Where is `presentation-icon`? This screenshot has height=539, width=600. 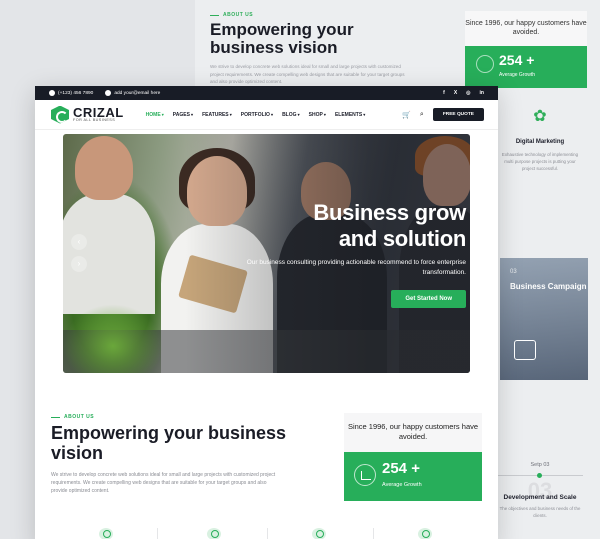 presentation-icon is located at coordinates (525, 350).